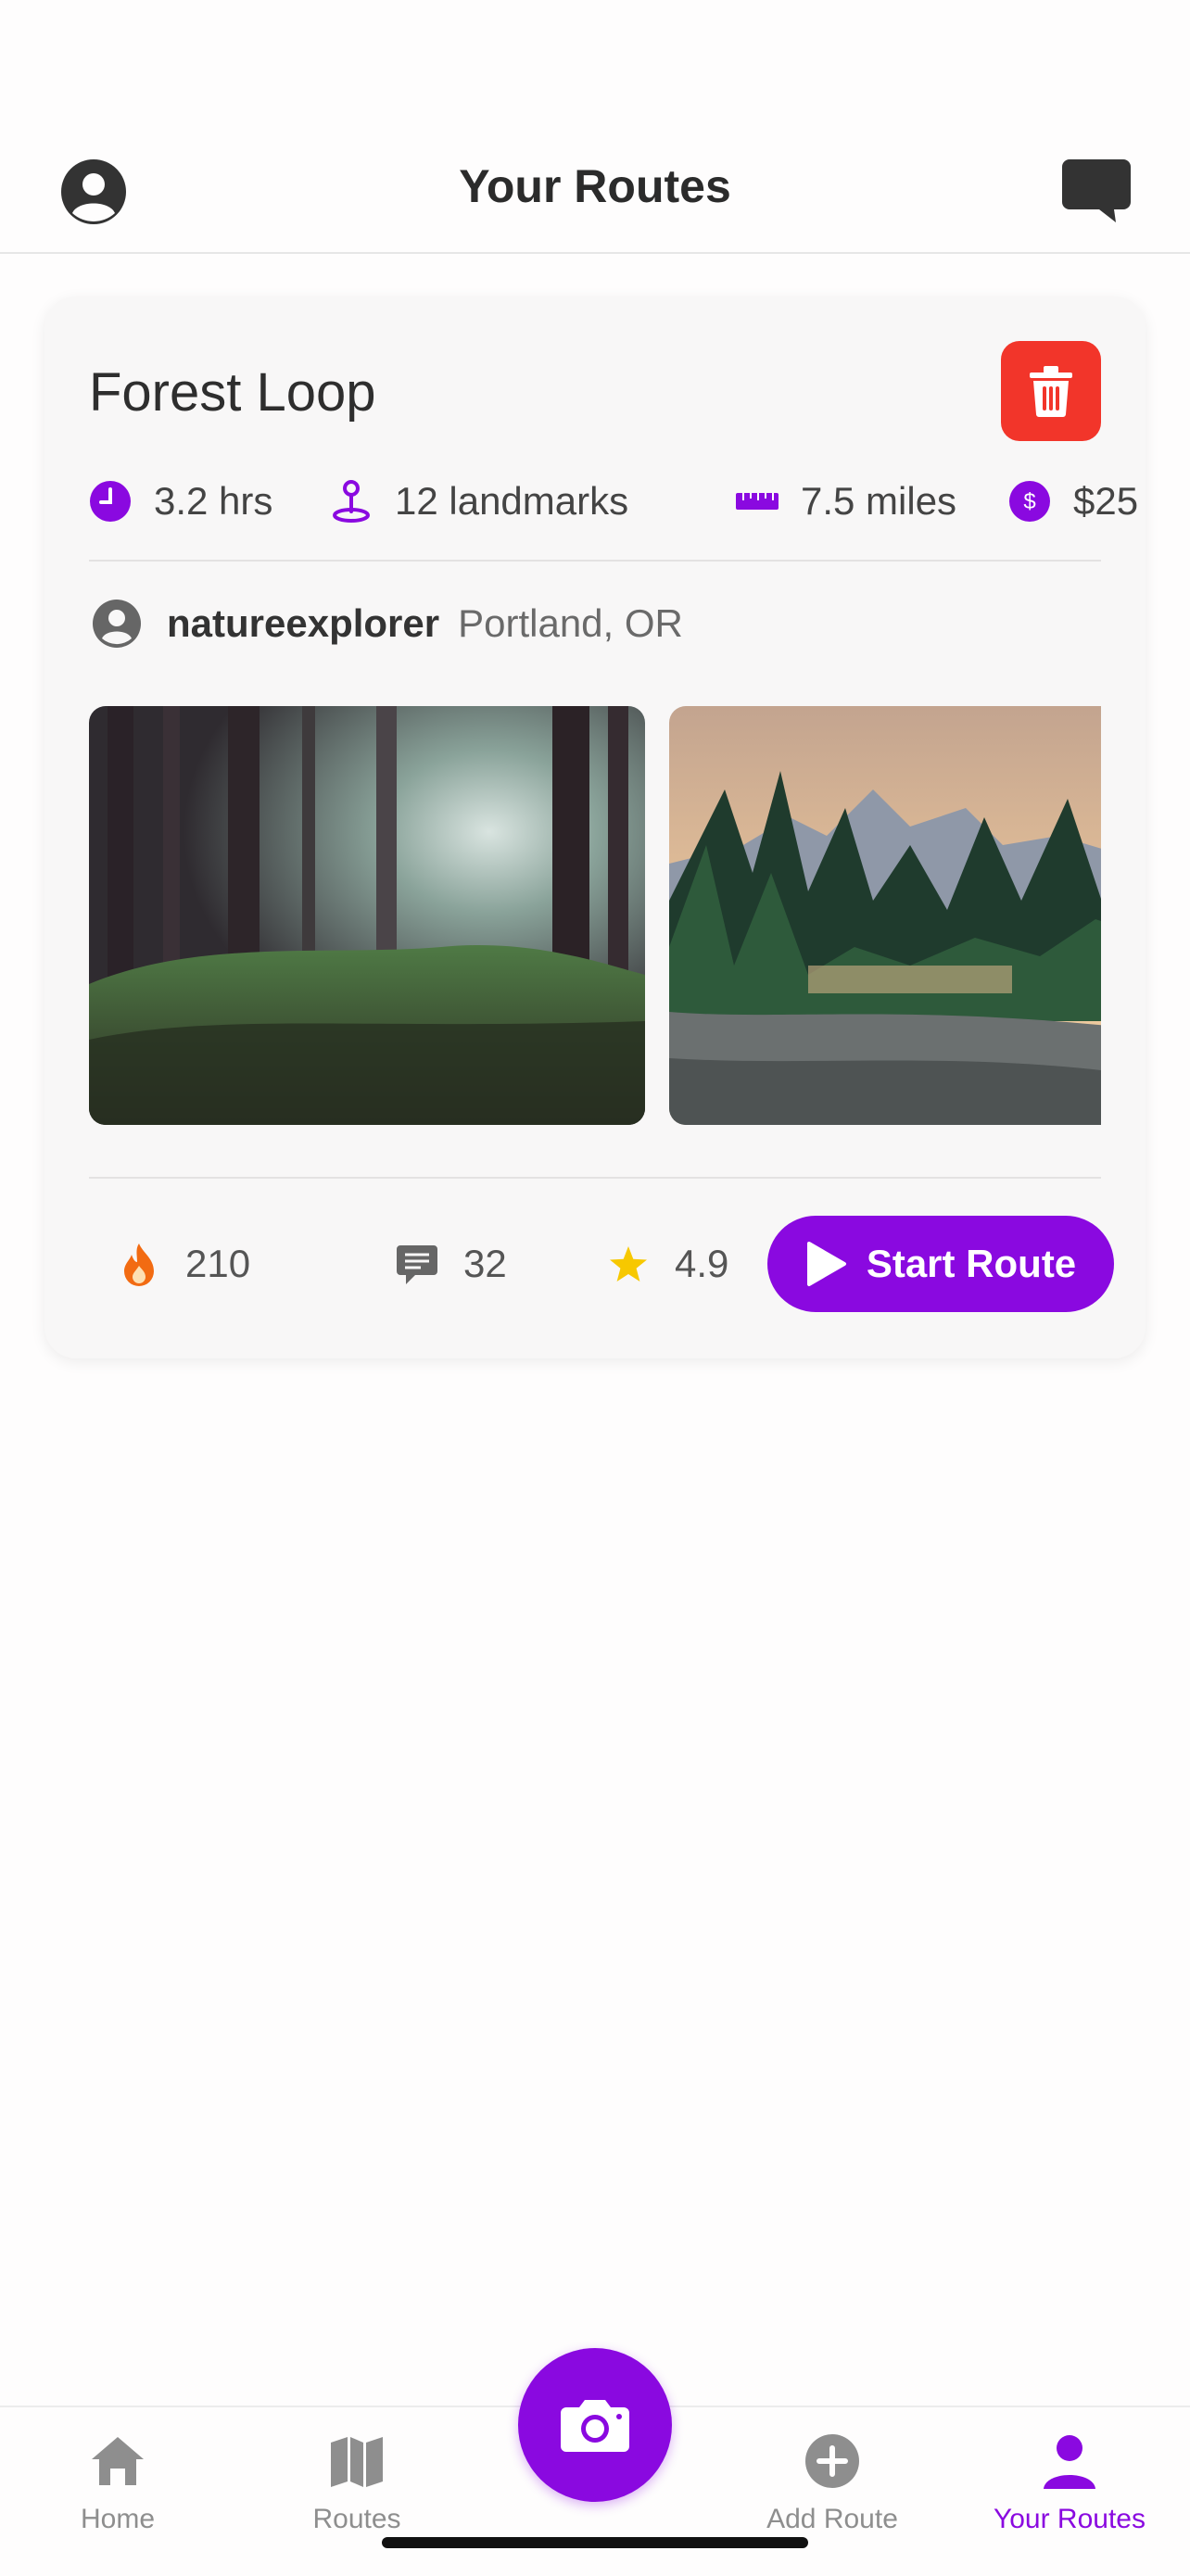 The height and width of the screenshot is (2576, 1190). What do you see at coordinates (832, 2461) in the screenshot?
I see `add-circle-icon` at bounding box center [832, 2461].